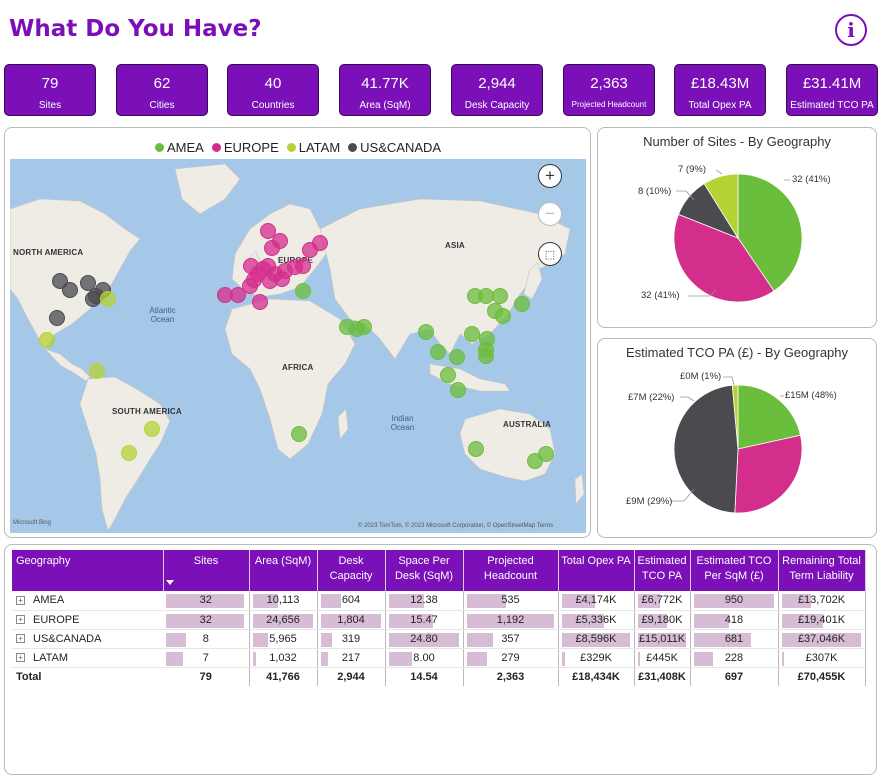 This screenshot has height=778, width=882. I want to click on cell-sites: 8, so click(206, 639).